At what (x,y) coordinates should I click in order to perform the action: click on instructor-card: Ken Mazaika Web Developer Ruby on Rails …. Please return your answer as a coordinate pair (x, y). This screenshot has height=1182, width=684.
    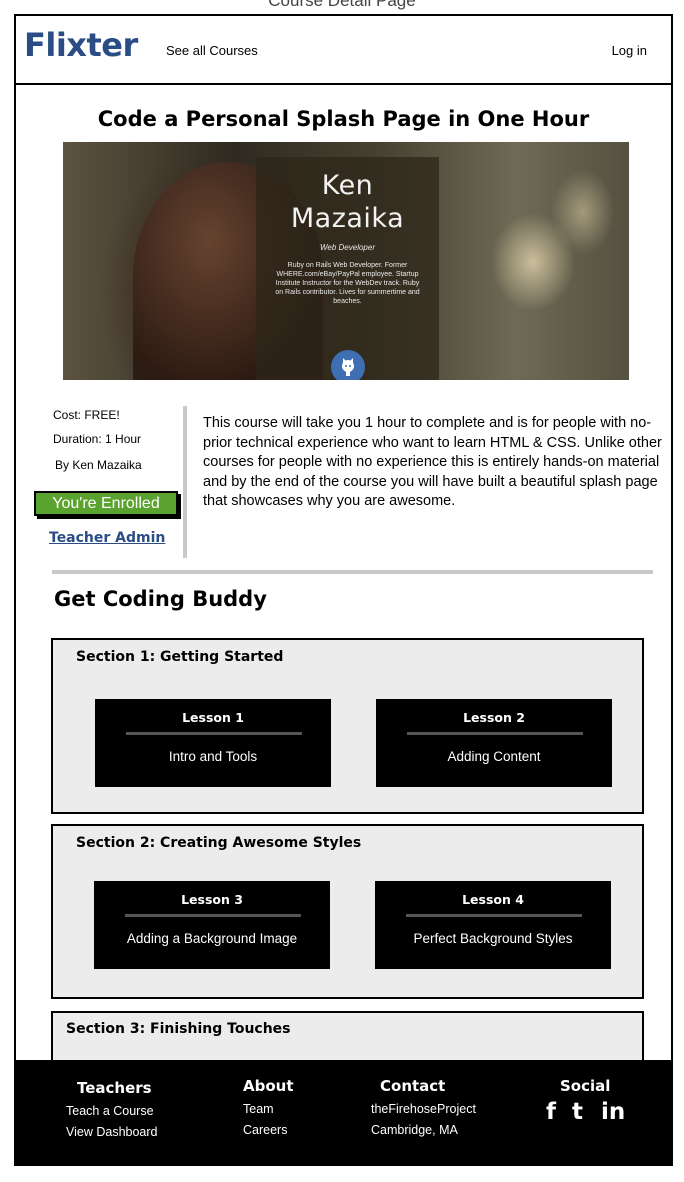
    Looking at the image, I should click on (347, 268).